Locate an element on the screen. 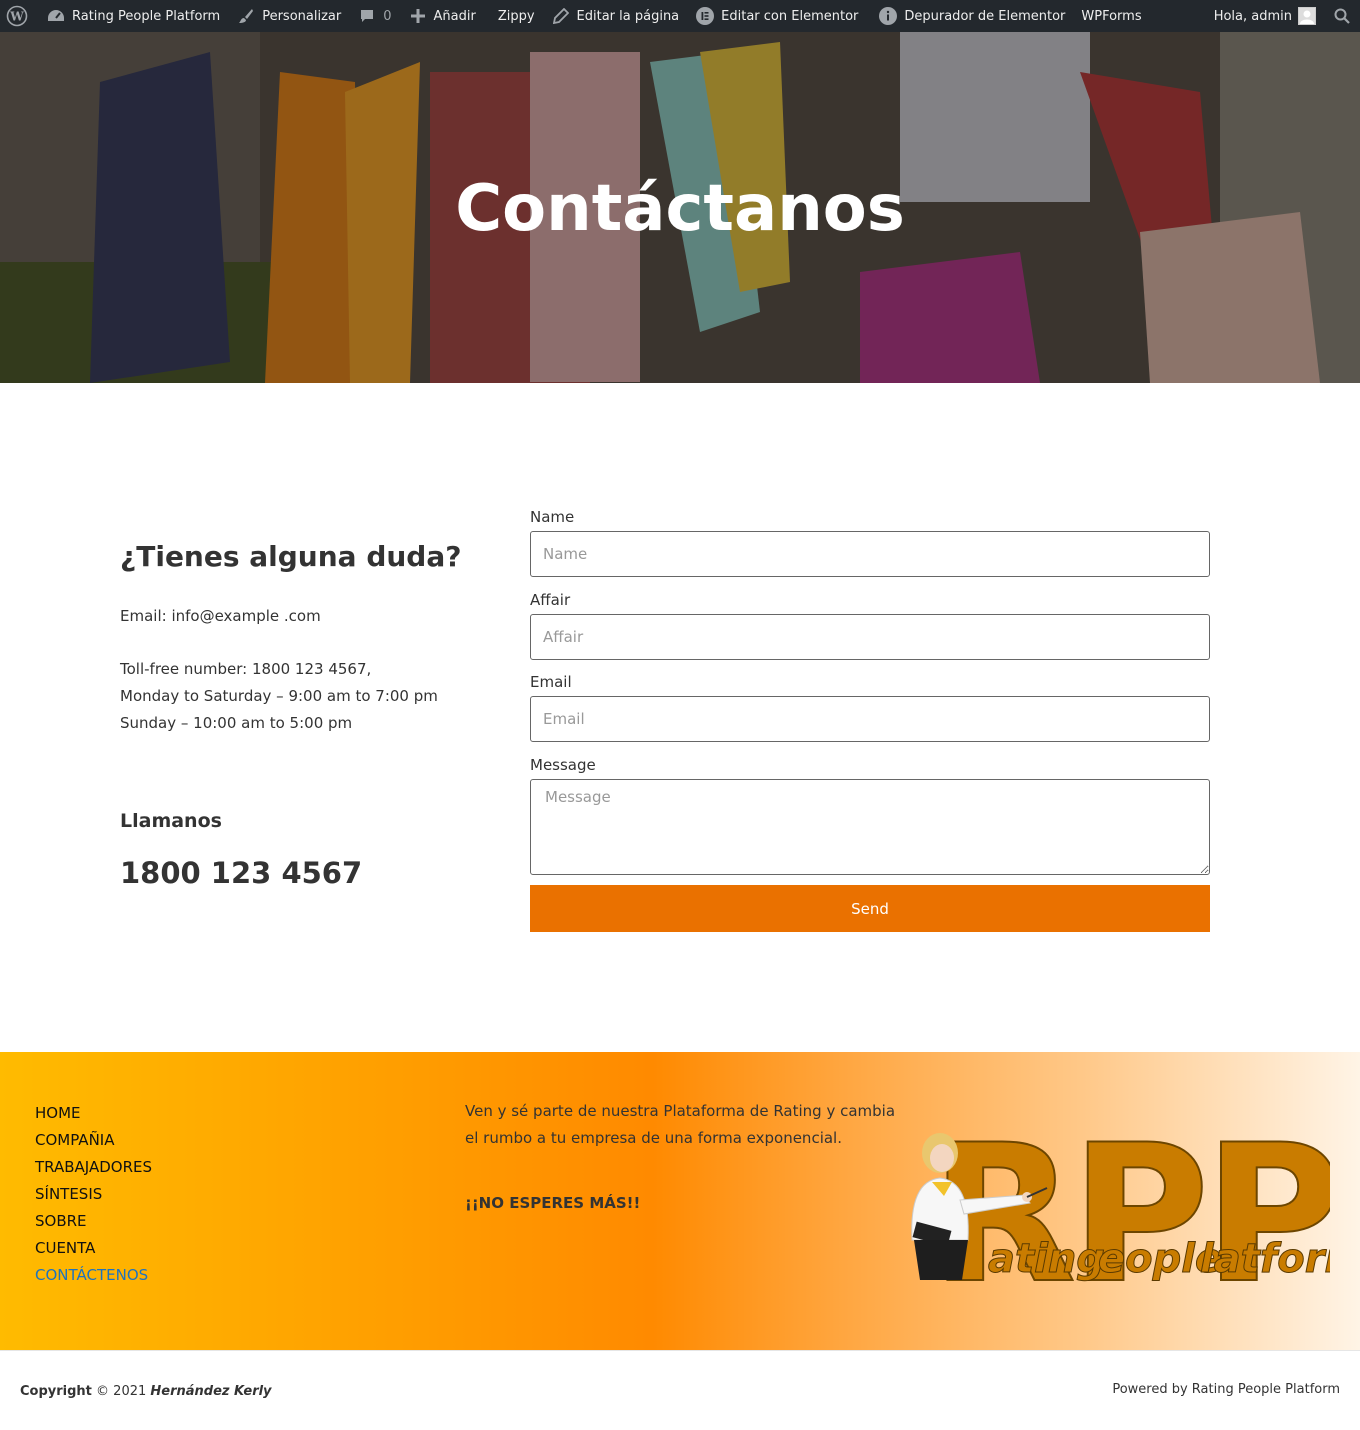 The width and height of the screenshot is (1360, 1430). contact-info-title: ¿Tienes alguna duda? is located at coordinates (291, 556).